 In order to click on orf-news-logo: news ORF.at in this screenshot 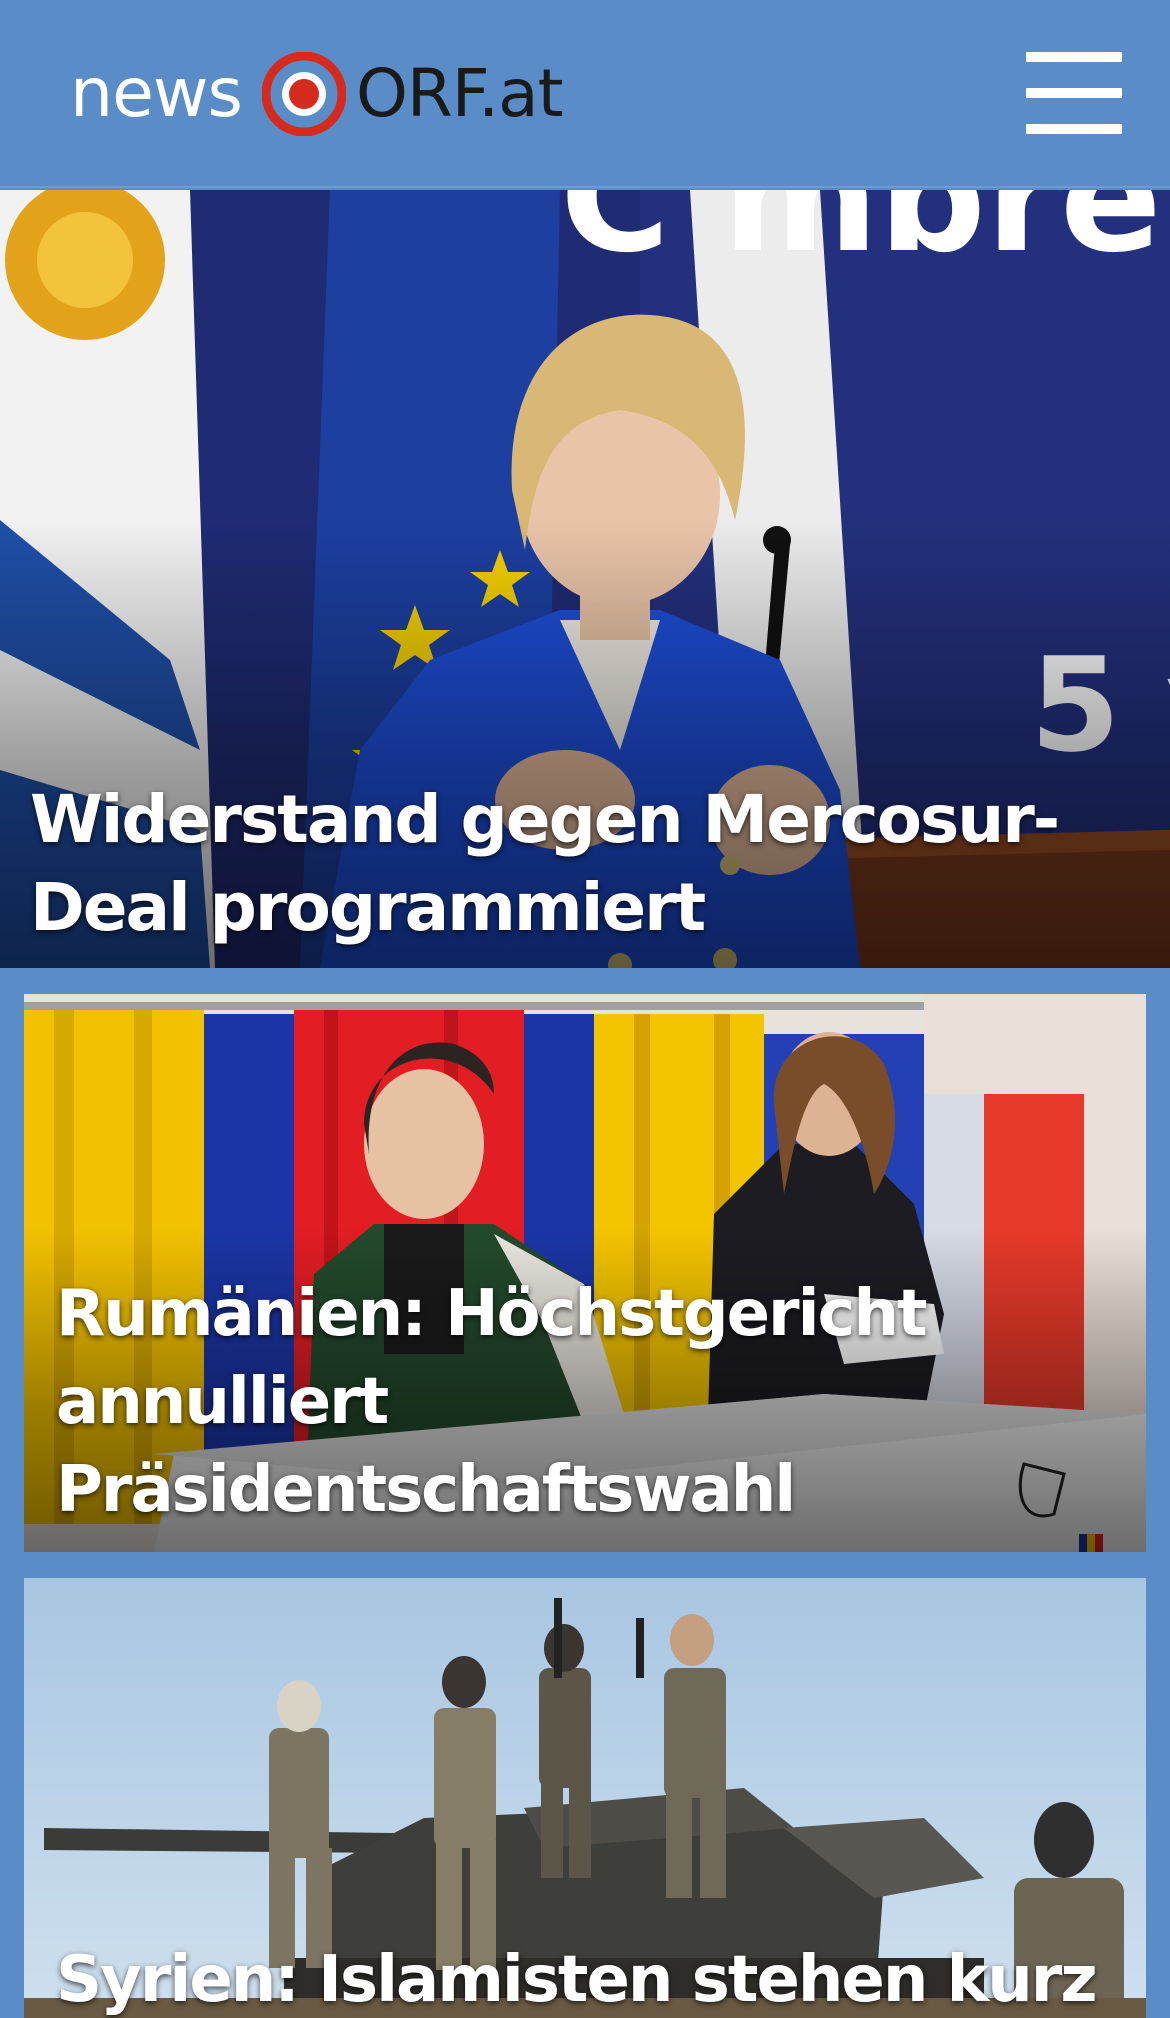, I will do `click(316, 94)`.